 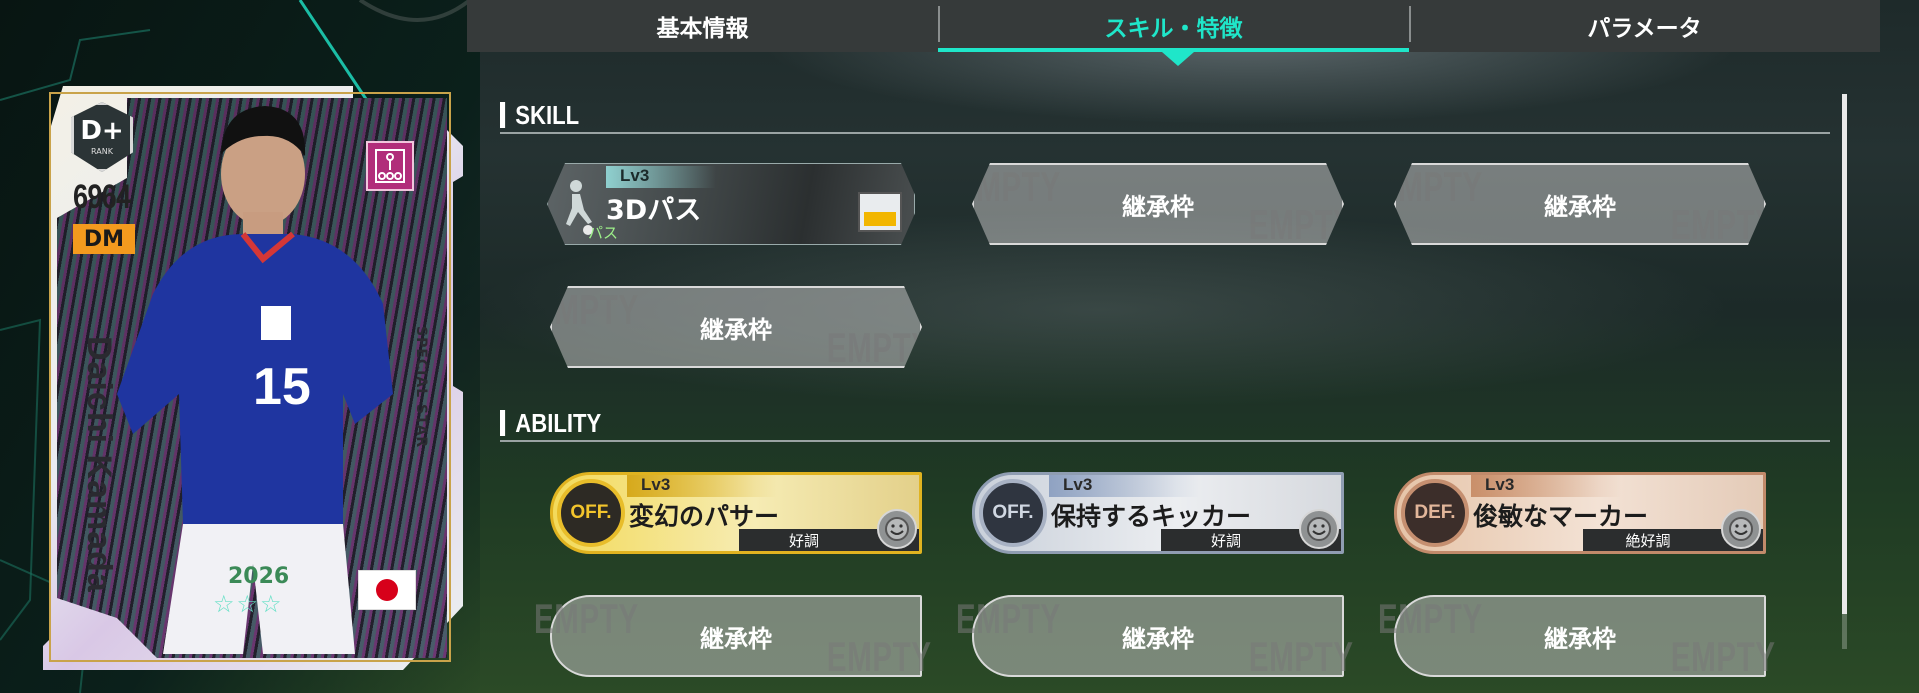 I want to click on skill-category: パス, so click(x=603, y=233).